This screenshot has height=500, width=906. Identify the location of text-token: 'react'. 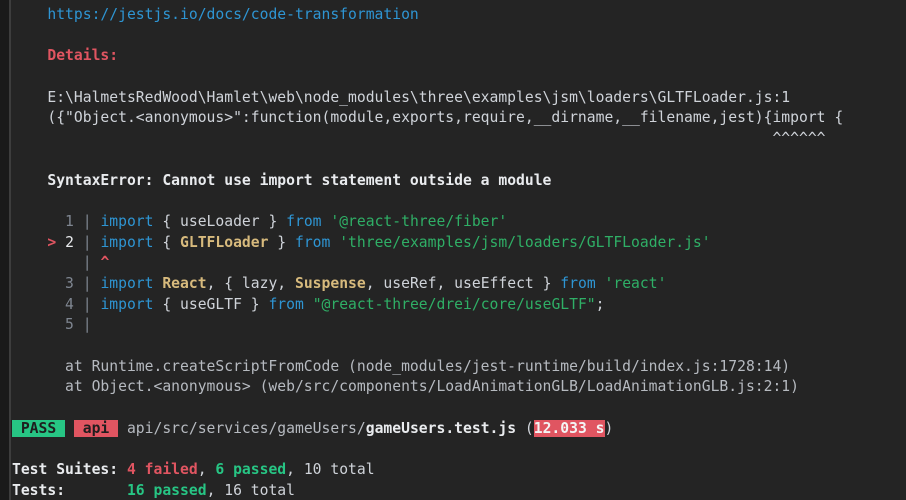
(635, 283).